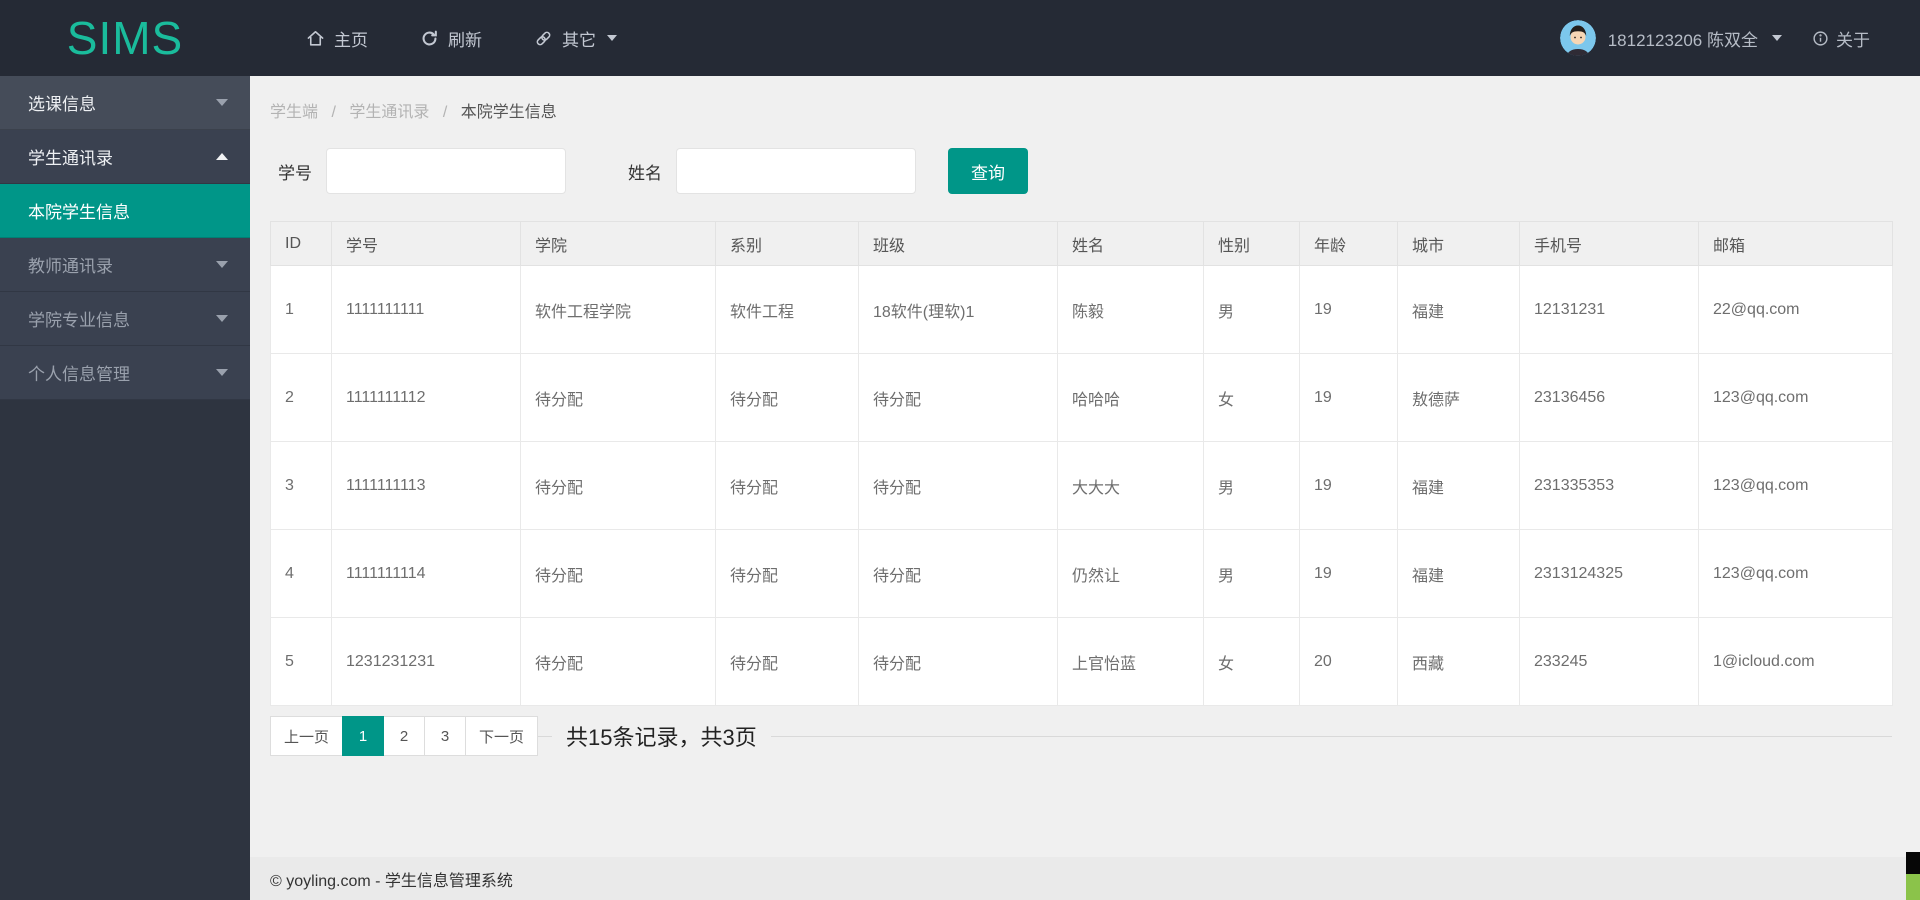 This screenshot has width=1920, height=900. I want to click on column-header: 手机号, so click(1609, 243).